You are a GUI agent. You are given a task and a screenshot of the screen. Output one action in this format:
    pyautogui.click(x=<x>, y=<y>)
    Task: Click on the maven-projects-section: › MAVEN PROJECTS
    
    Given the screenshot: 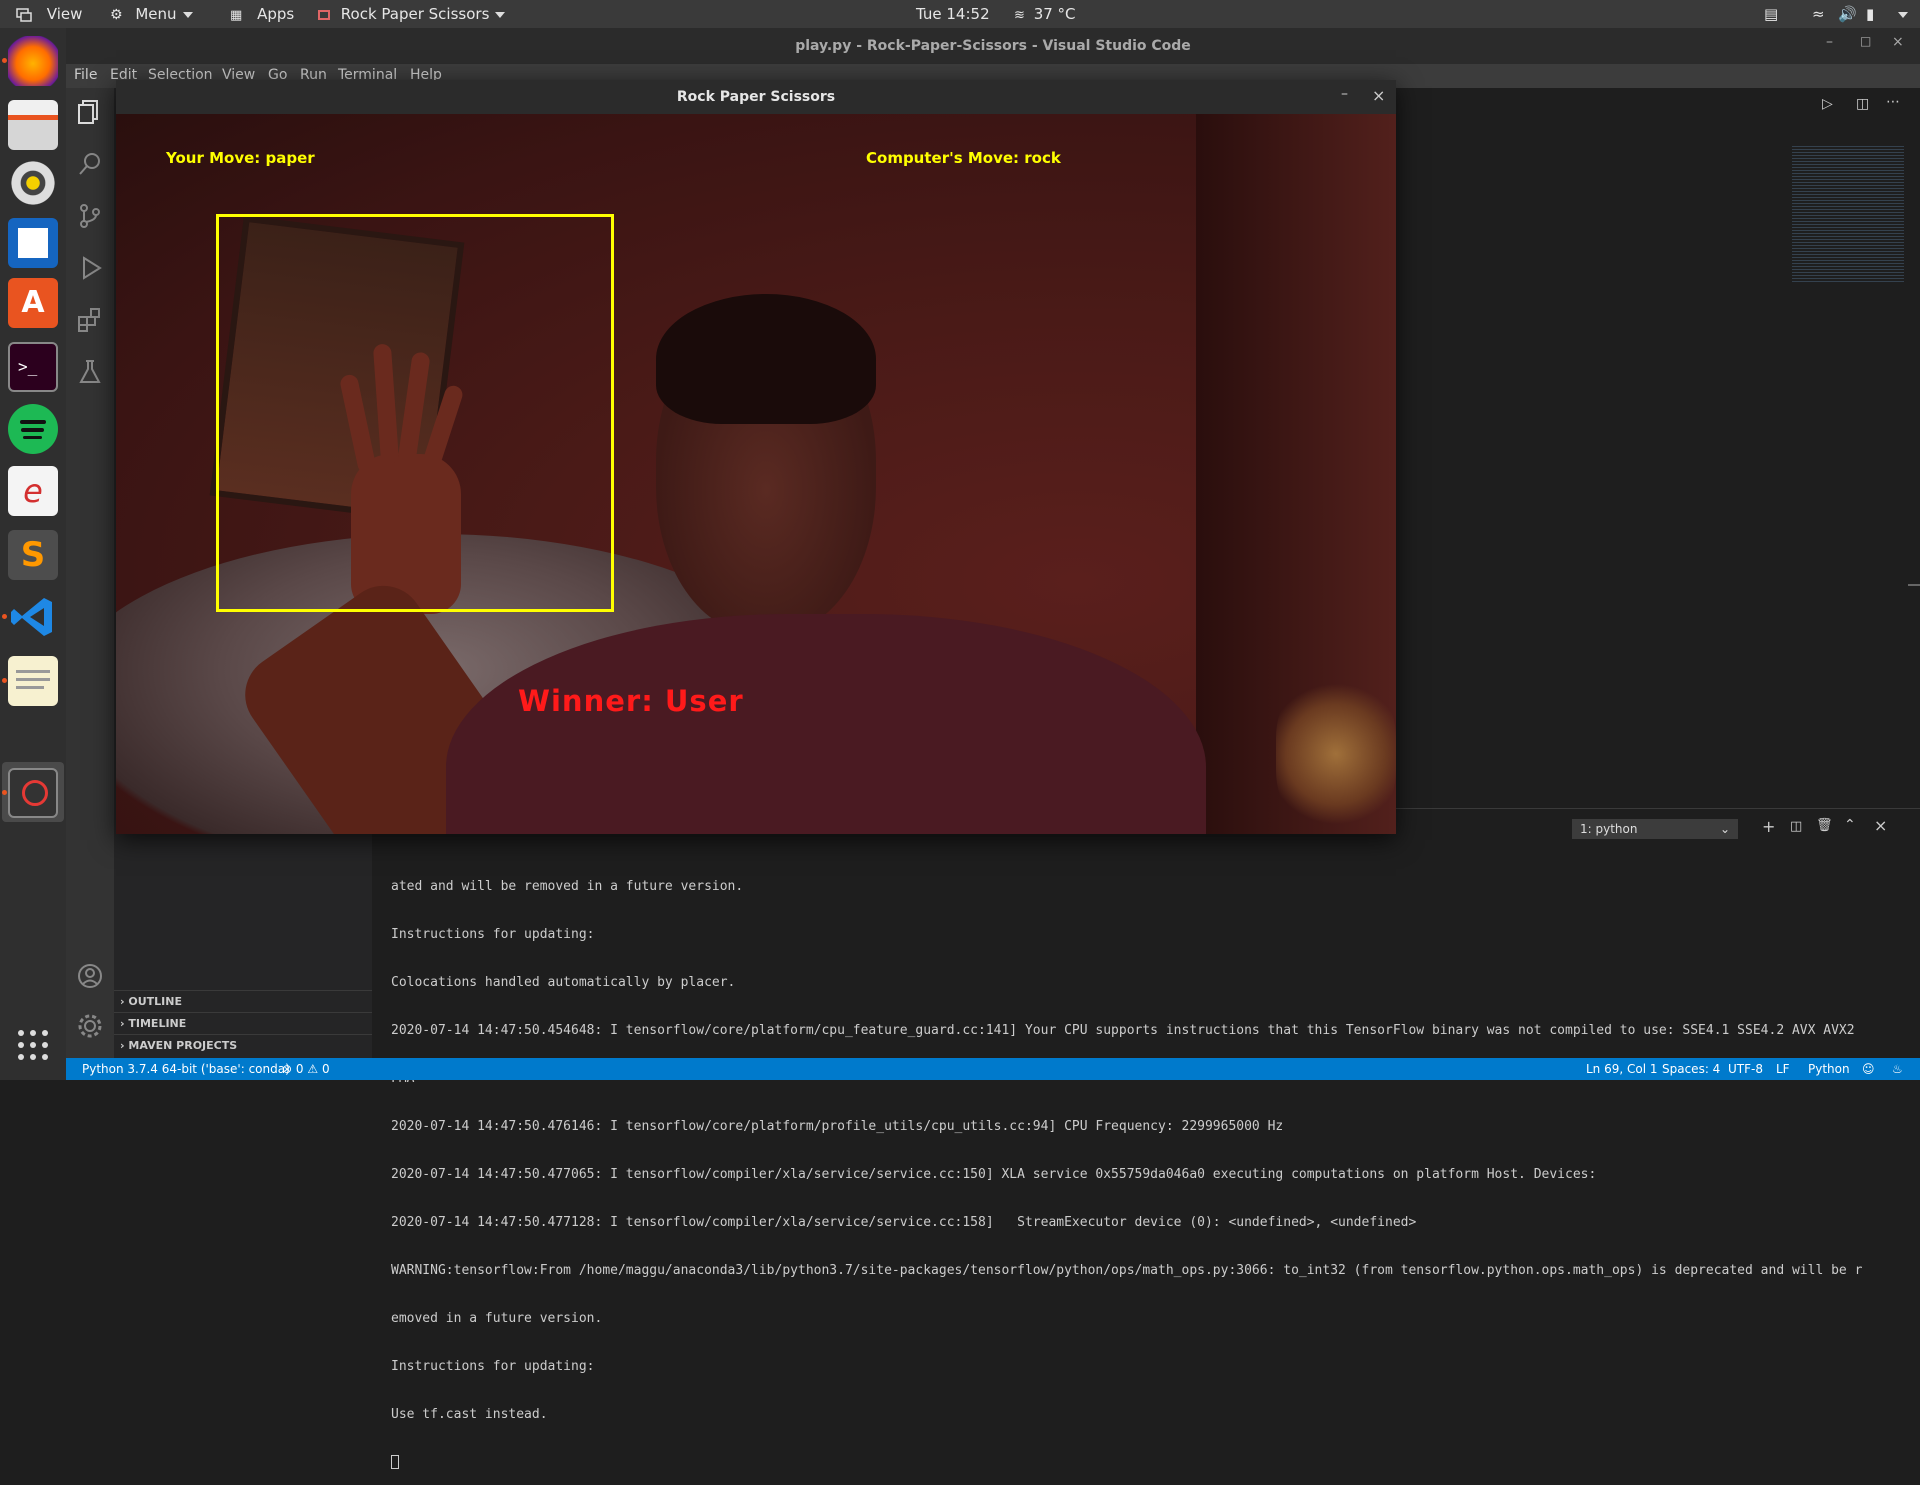 What is the action you would take?
    pyautogui.click(x=243, y=1045)
    